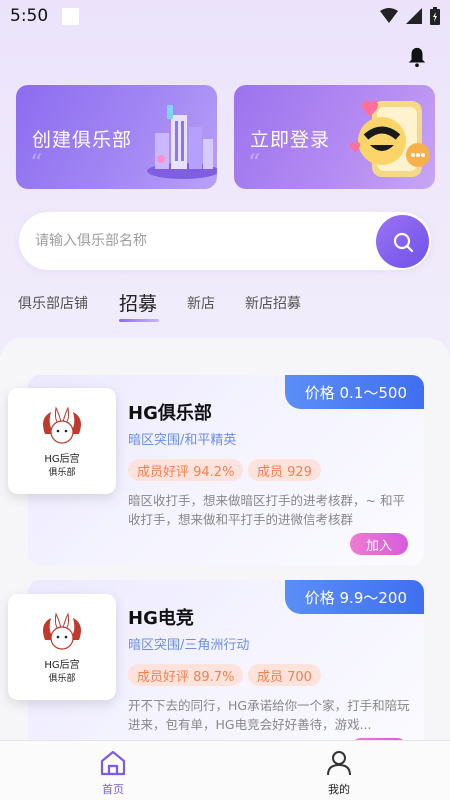 This screenshot has height=800, width=450. I want to click on members-badge: 成员 700, so click(284, 675).